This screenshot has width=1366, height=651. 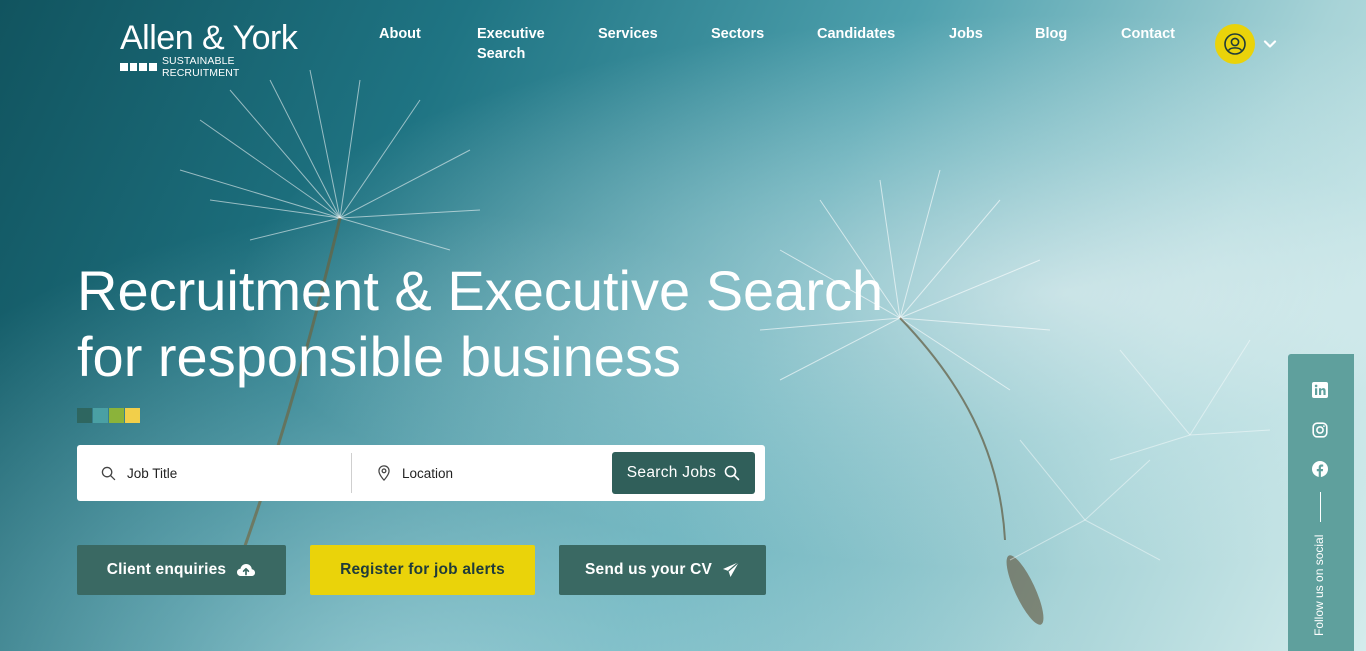 I want to click on follow-us-label: Follow us on social, so click(x=1319, y=585).